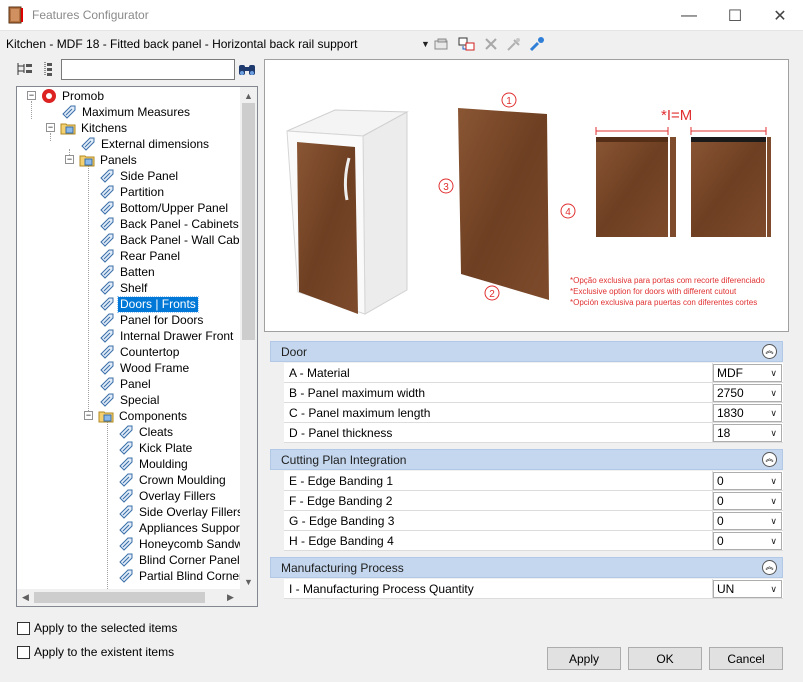 This screenshot has width=803, height=682. I want to click on tree-item-internal-drawer-front: Internal Drawer Front, so click(167, 336).